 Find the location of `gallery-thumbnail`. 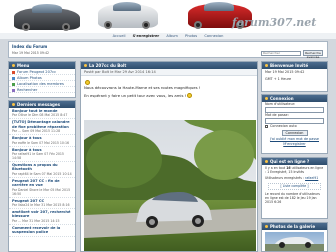

gallery-thumbnail is located at coordinates (294, 241).